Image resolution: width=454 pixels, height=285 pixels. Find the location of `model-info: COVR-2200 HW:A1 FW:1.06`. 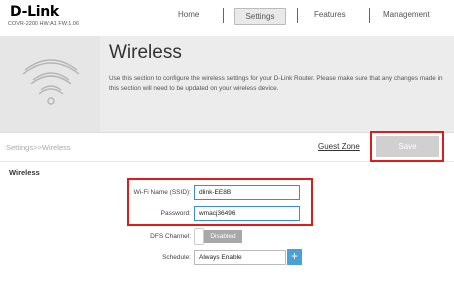

model-info: COVR-2200 HW:A1 FW:1.06 is located at coordinates (44, 24).